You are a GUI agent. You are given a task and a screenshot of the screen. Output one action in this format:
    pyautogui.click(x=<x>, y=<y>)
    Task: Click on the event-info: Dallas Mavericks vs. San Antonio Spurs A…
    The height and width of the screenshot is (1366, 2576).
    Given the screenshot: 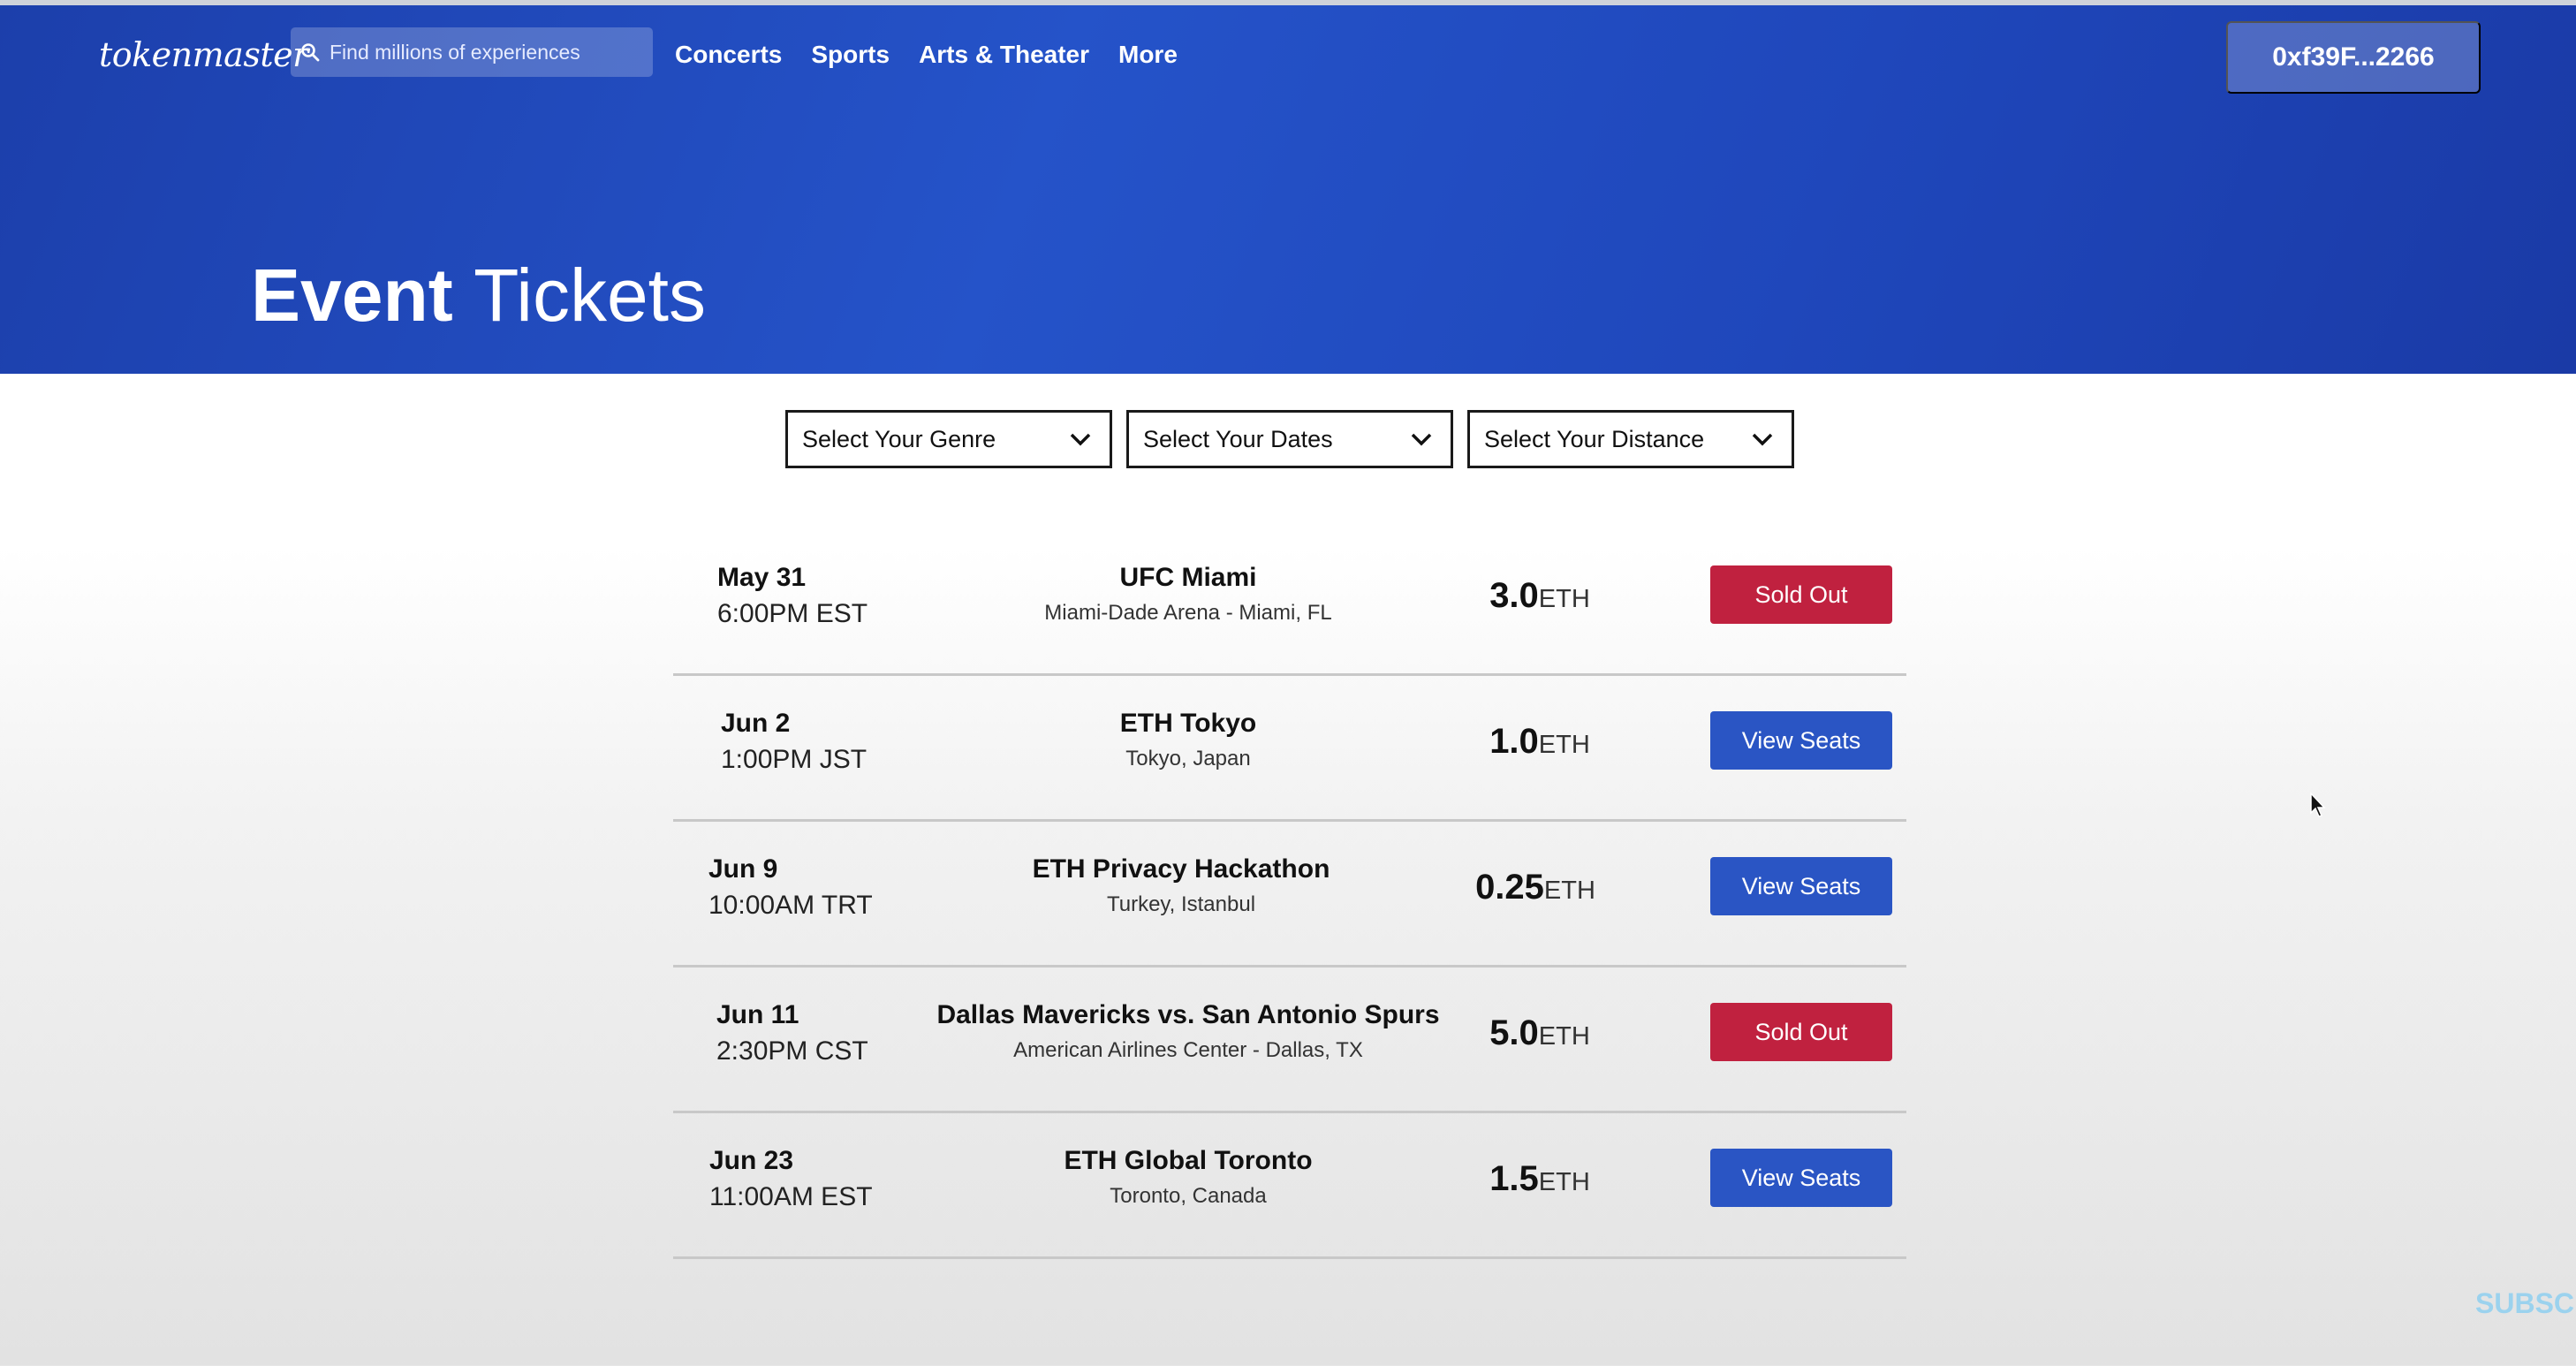 What is the action you would take?
    pyautogui.click(x=1188, y=1033)
    